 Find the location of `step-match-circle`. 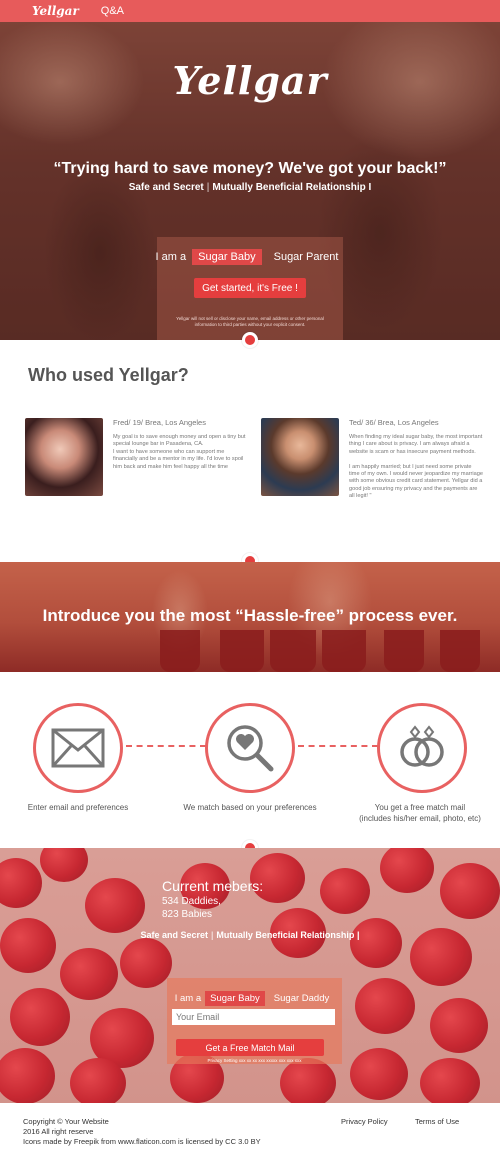

step-match-circle is located at coordinates (250, 748).